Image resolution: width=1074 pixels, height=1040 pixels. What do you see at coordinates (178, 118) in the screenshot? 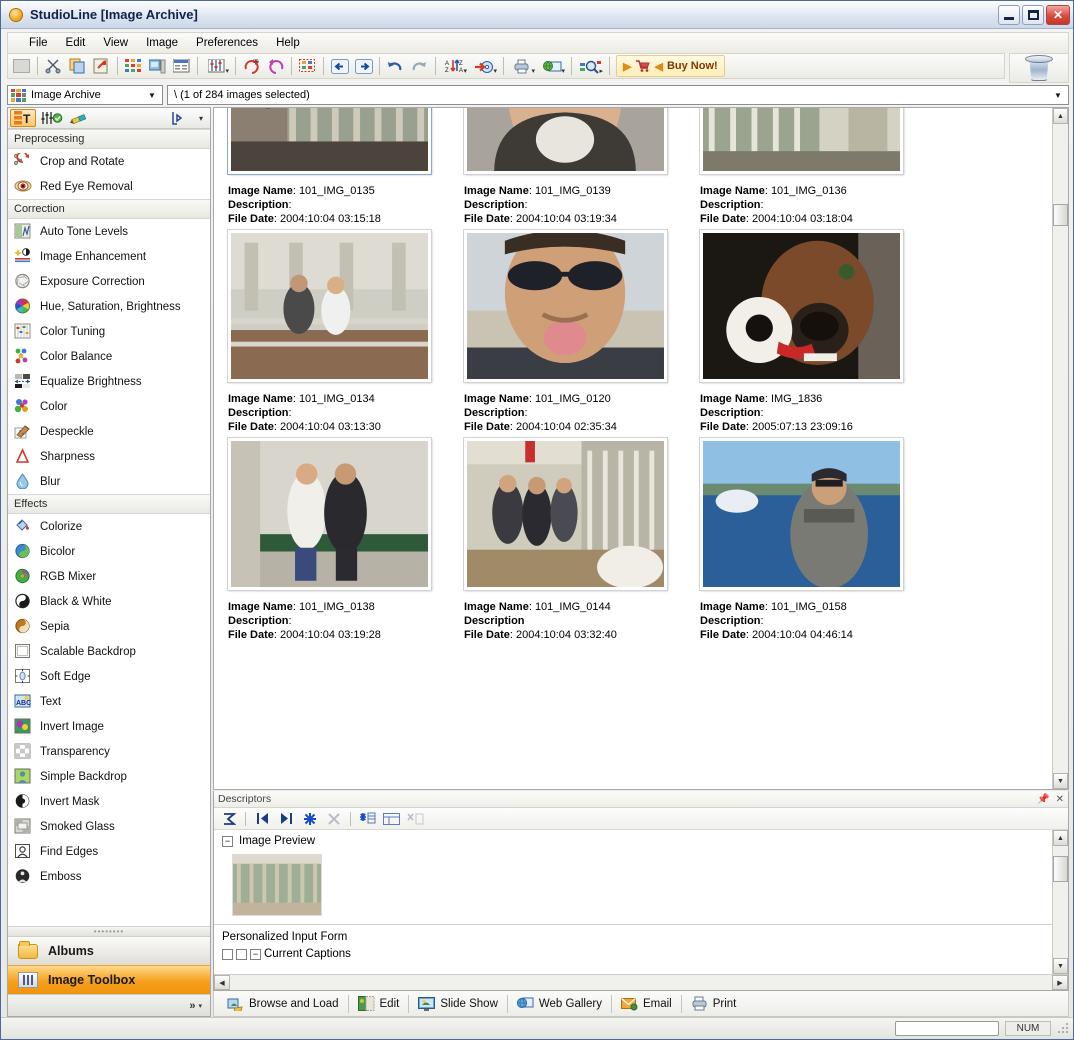
I see `detach-tab` at bounding box center [178, 118].